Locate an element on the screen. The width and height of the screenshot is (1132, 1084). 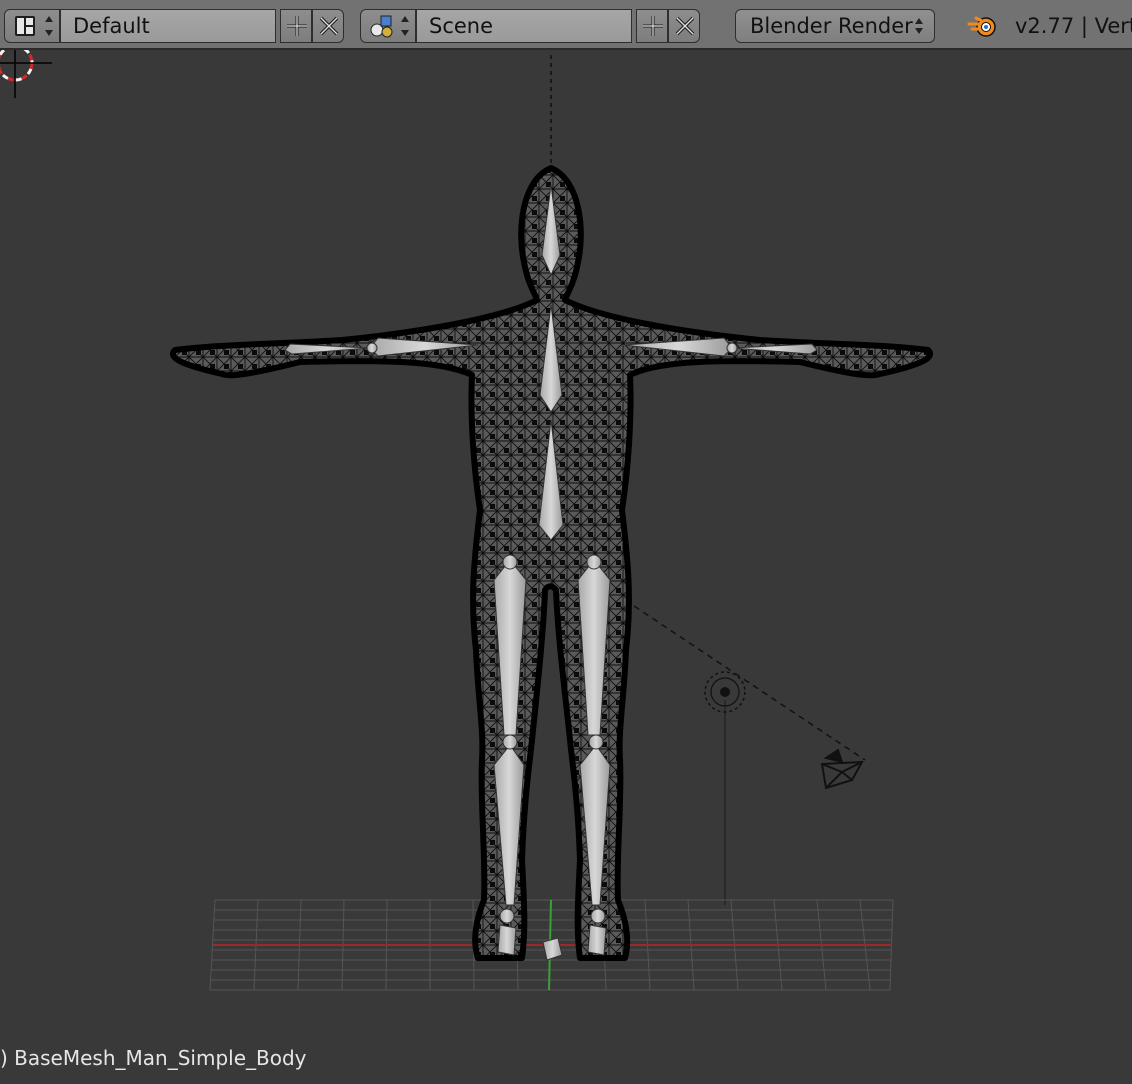
scene-name-field: Scene is located at coordinates (524, 26).